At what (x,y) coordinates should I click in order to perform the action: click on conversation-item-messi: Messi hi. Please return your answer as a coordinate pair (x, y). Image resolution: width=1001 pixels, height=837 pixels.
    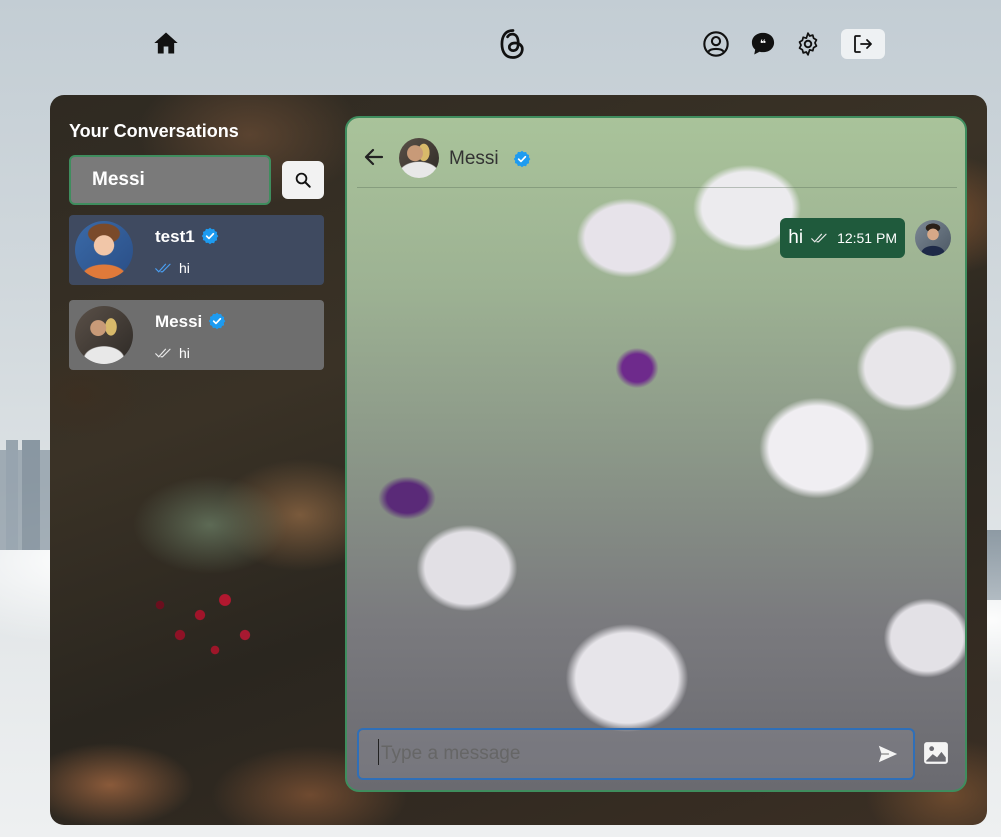
    Looking at the image, I should click on (196, 335).